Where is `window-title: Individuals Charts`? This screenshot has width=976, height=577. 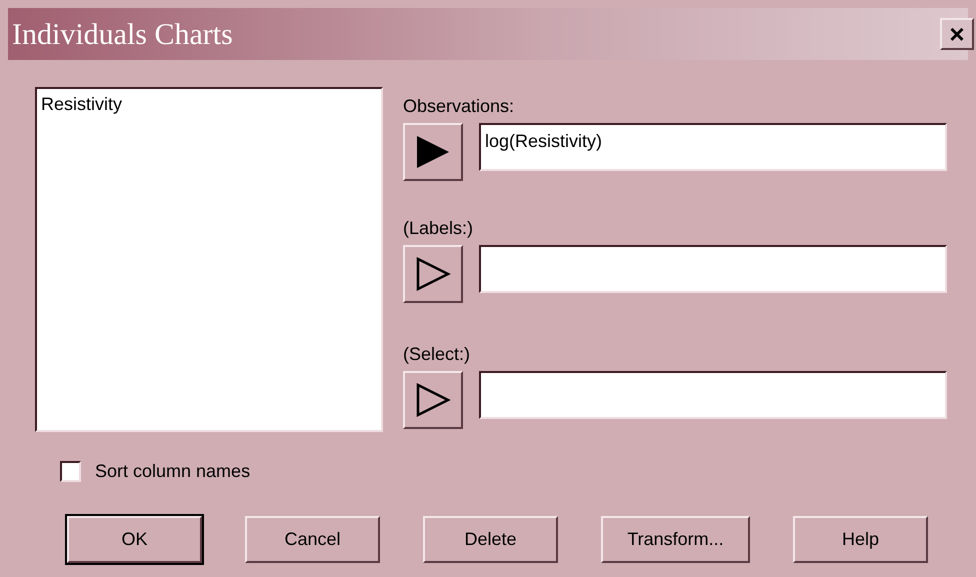
window-title: Individuals Charts is located at coordinates (122, 34).